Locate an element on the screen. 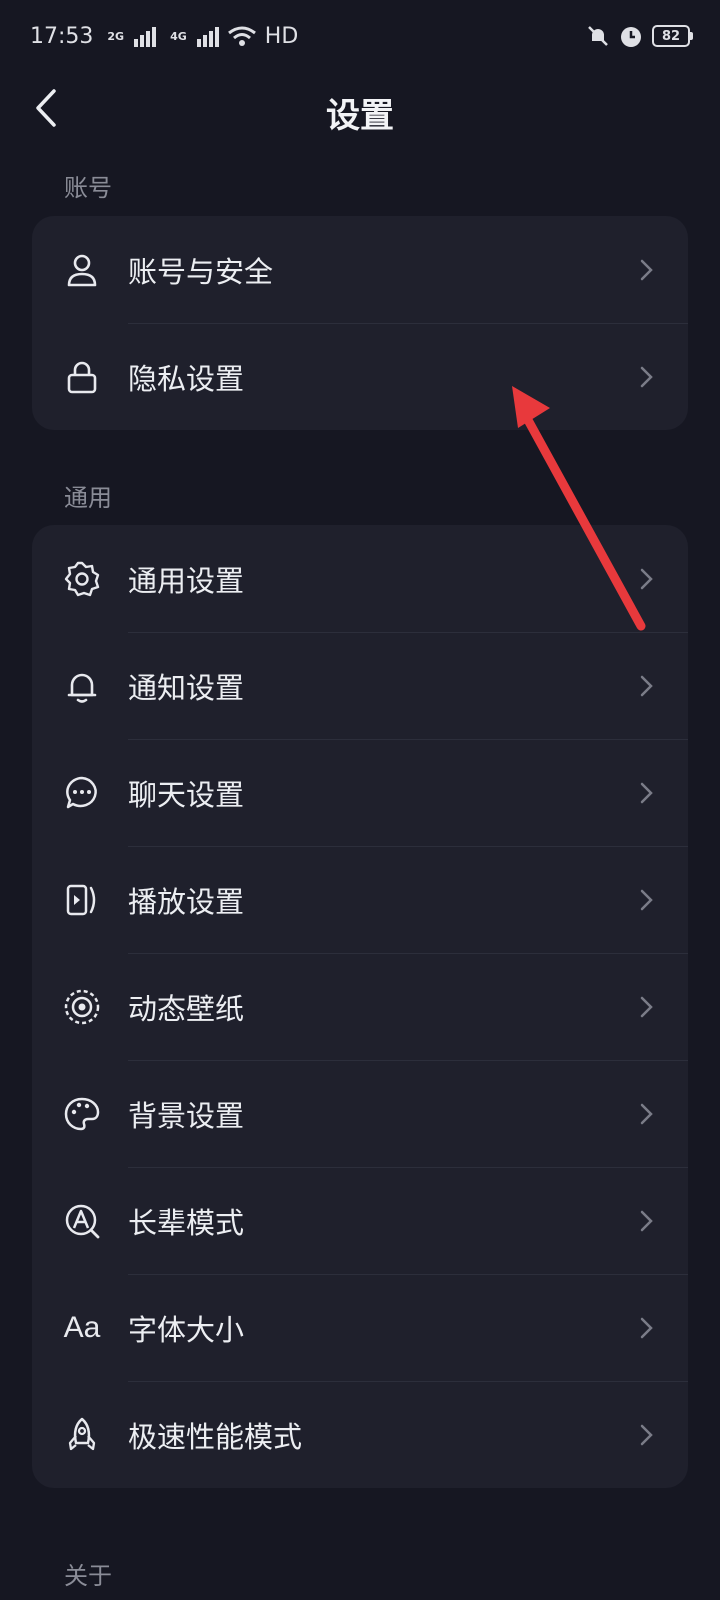  alarm-icon is located at coordinates (631, 37).